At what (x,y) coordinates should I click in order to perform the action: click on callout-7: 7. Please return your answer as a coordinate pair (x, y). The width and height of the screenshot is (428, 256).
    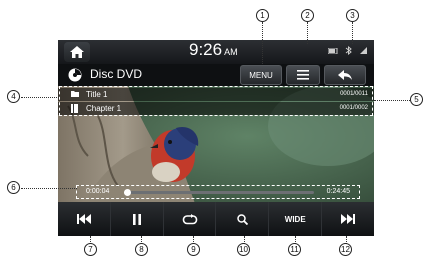
    Looking at the image, I should click on (90, 249).